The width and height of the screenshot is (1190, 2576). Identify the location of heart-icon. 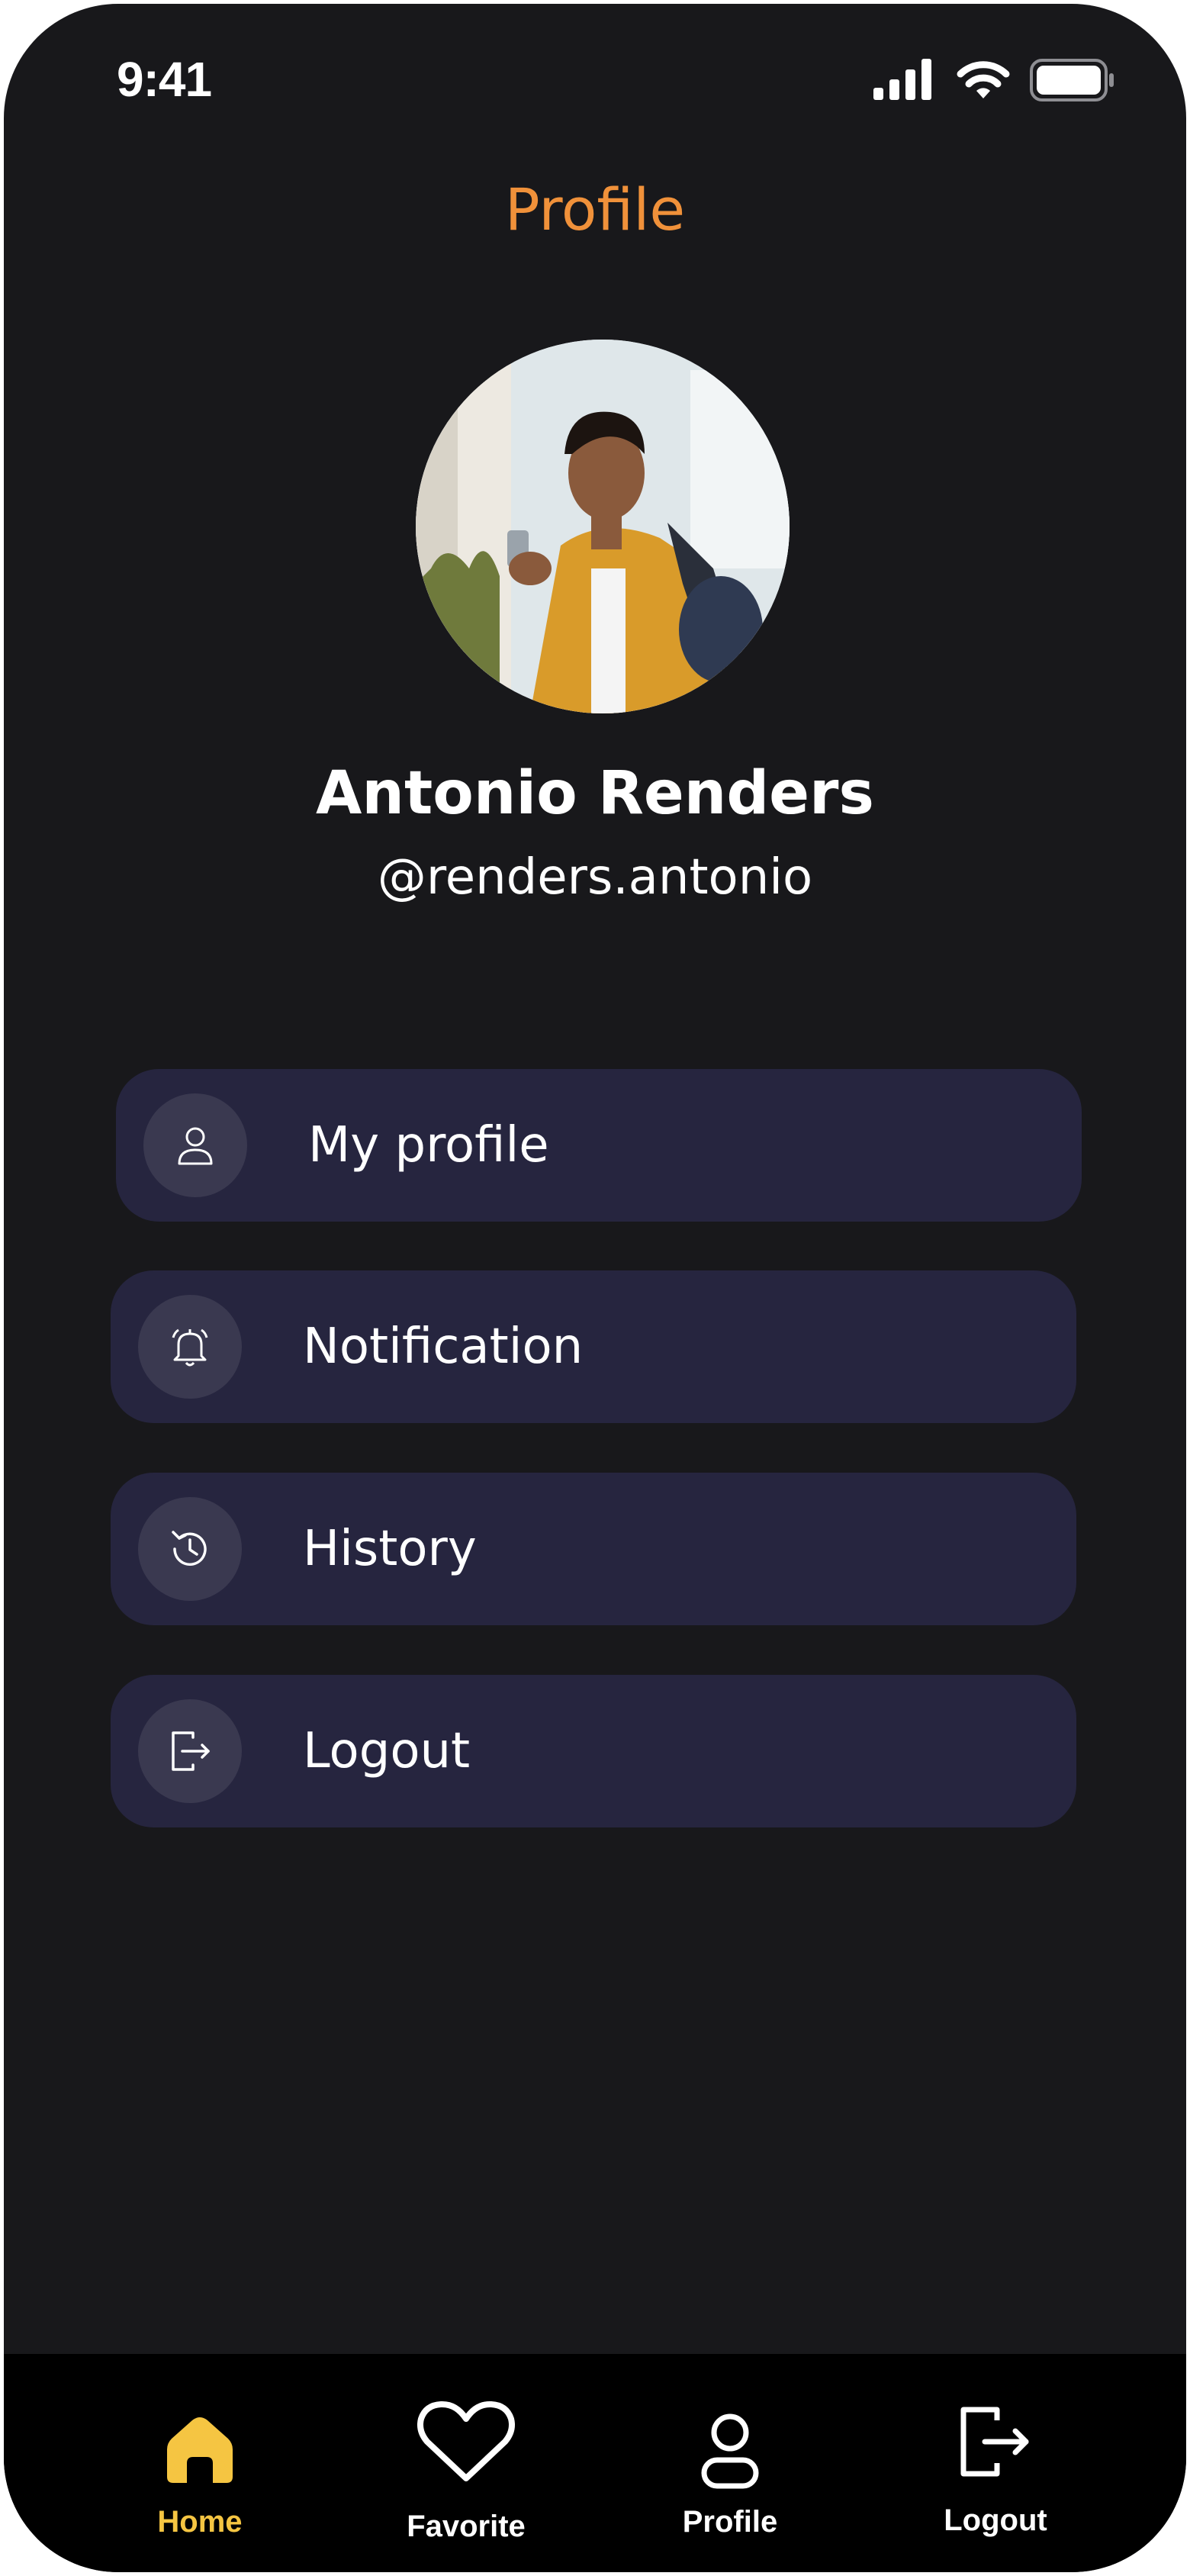
(466, 2441).